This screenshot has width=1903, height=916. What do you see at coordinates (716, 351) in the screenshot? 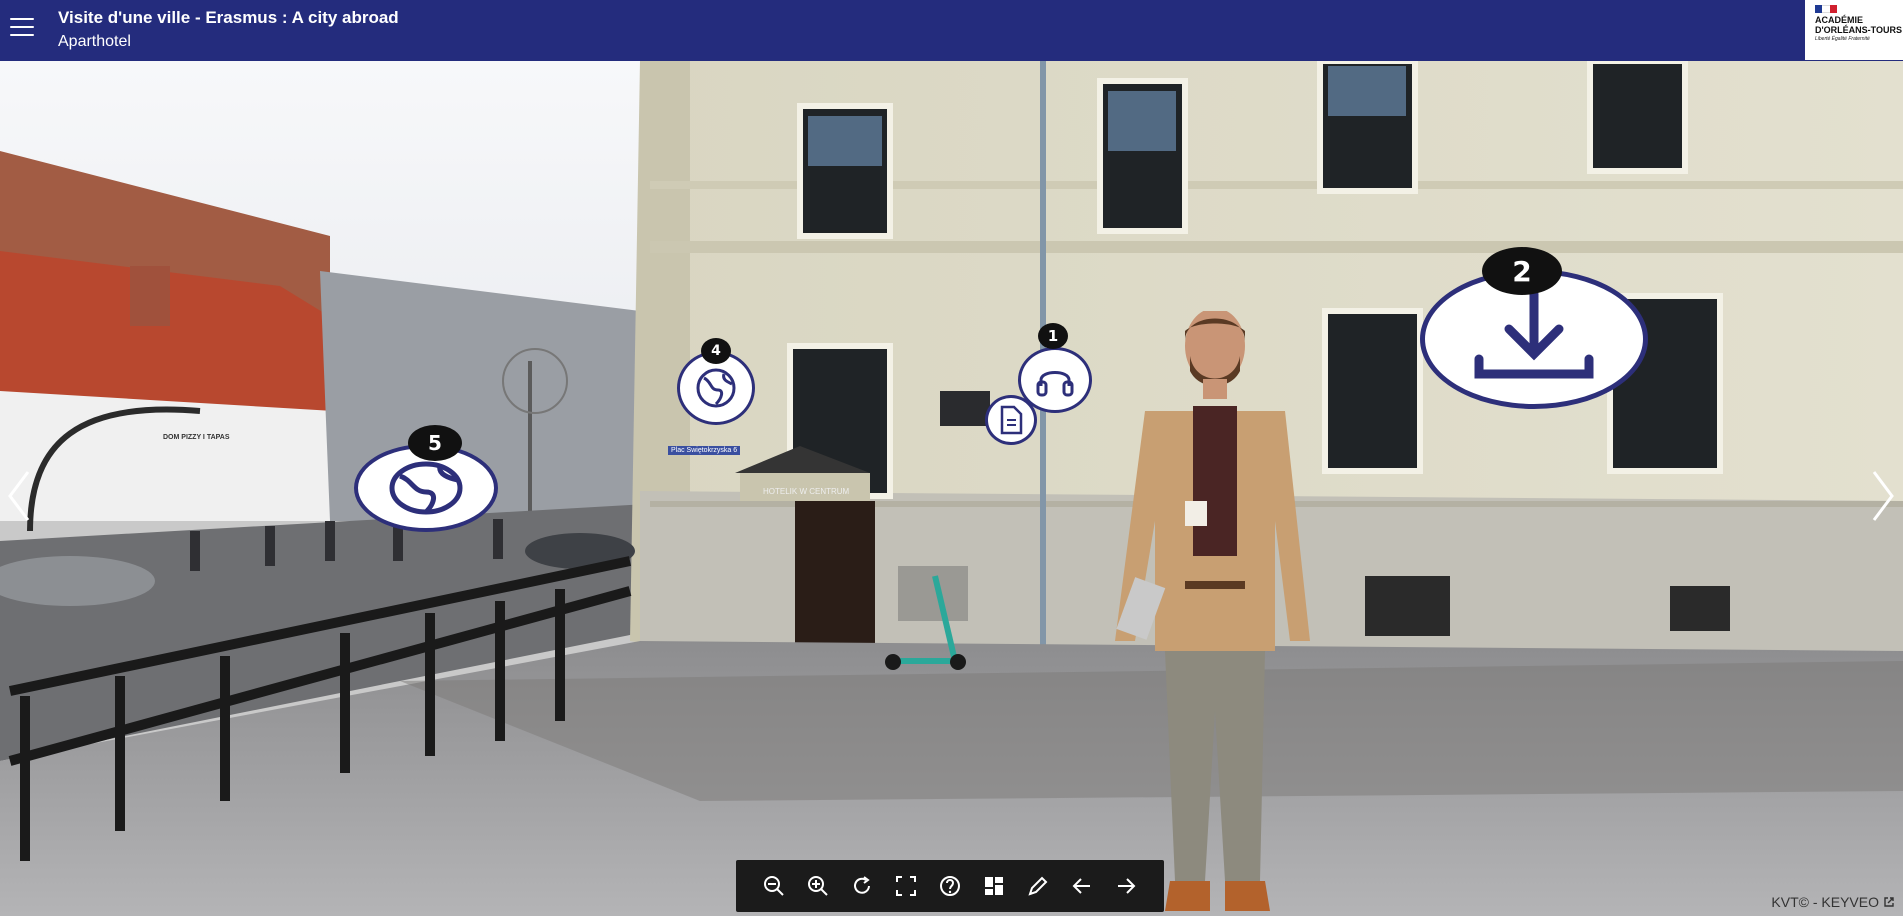
I see `hotspot-4-badge: 4` at bounding box center [716, 351].